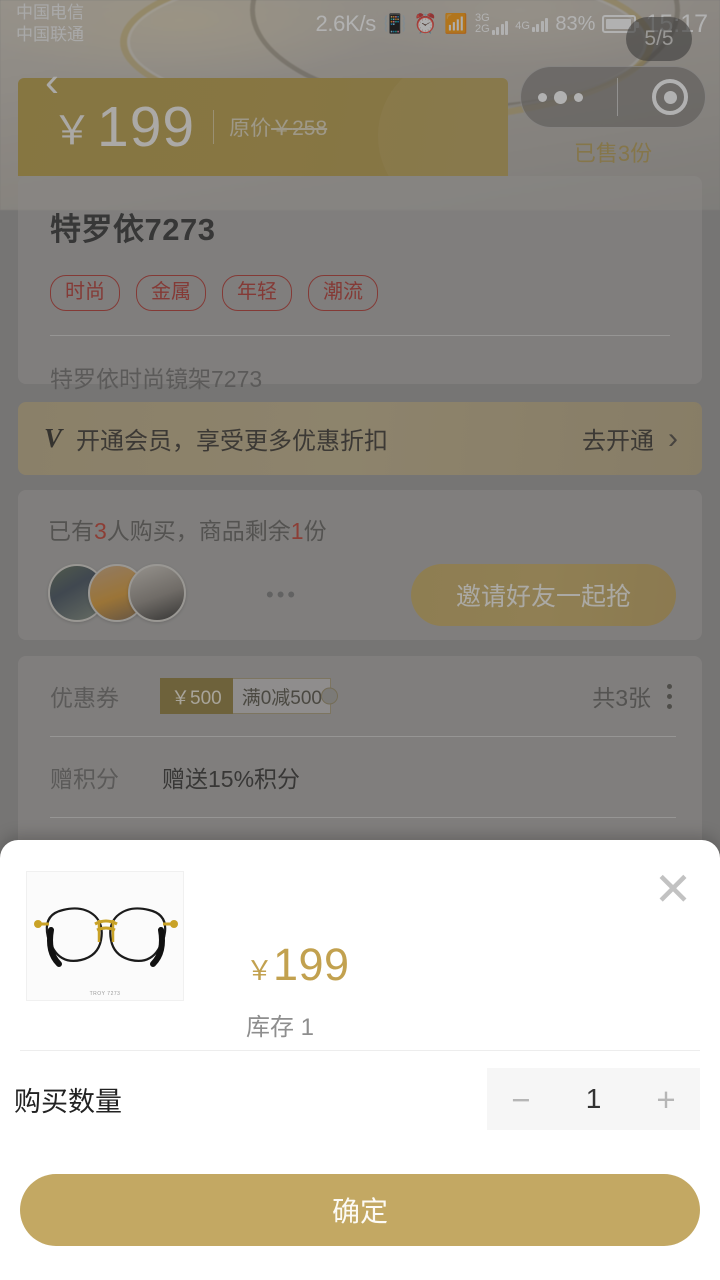 The image size is (720, 1280). I want to click on product-thumbnail: TROY 7273, so click(105, 936).